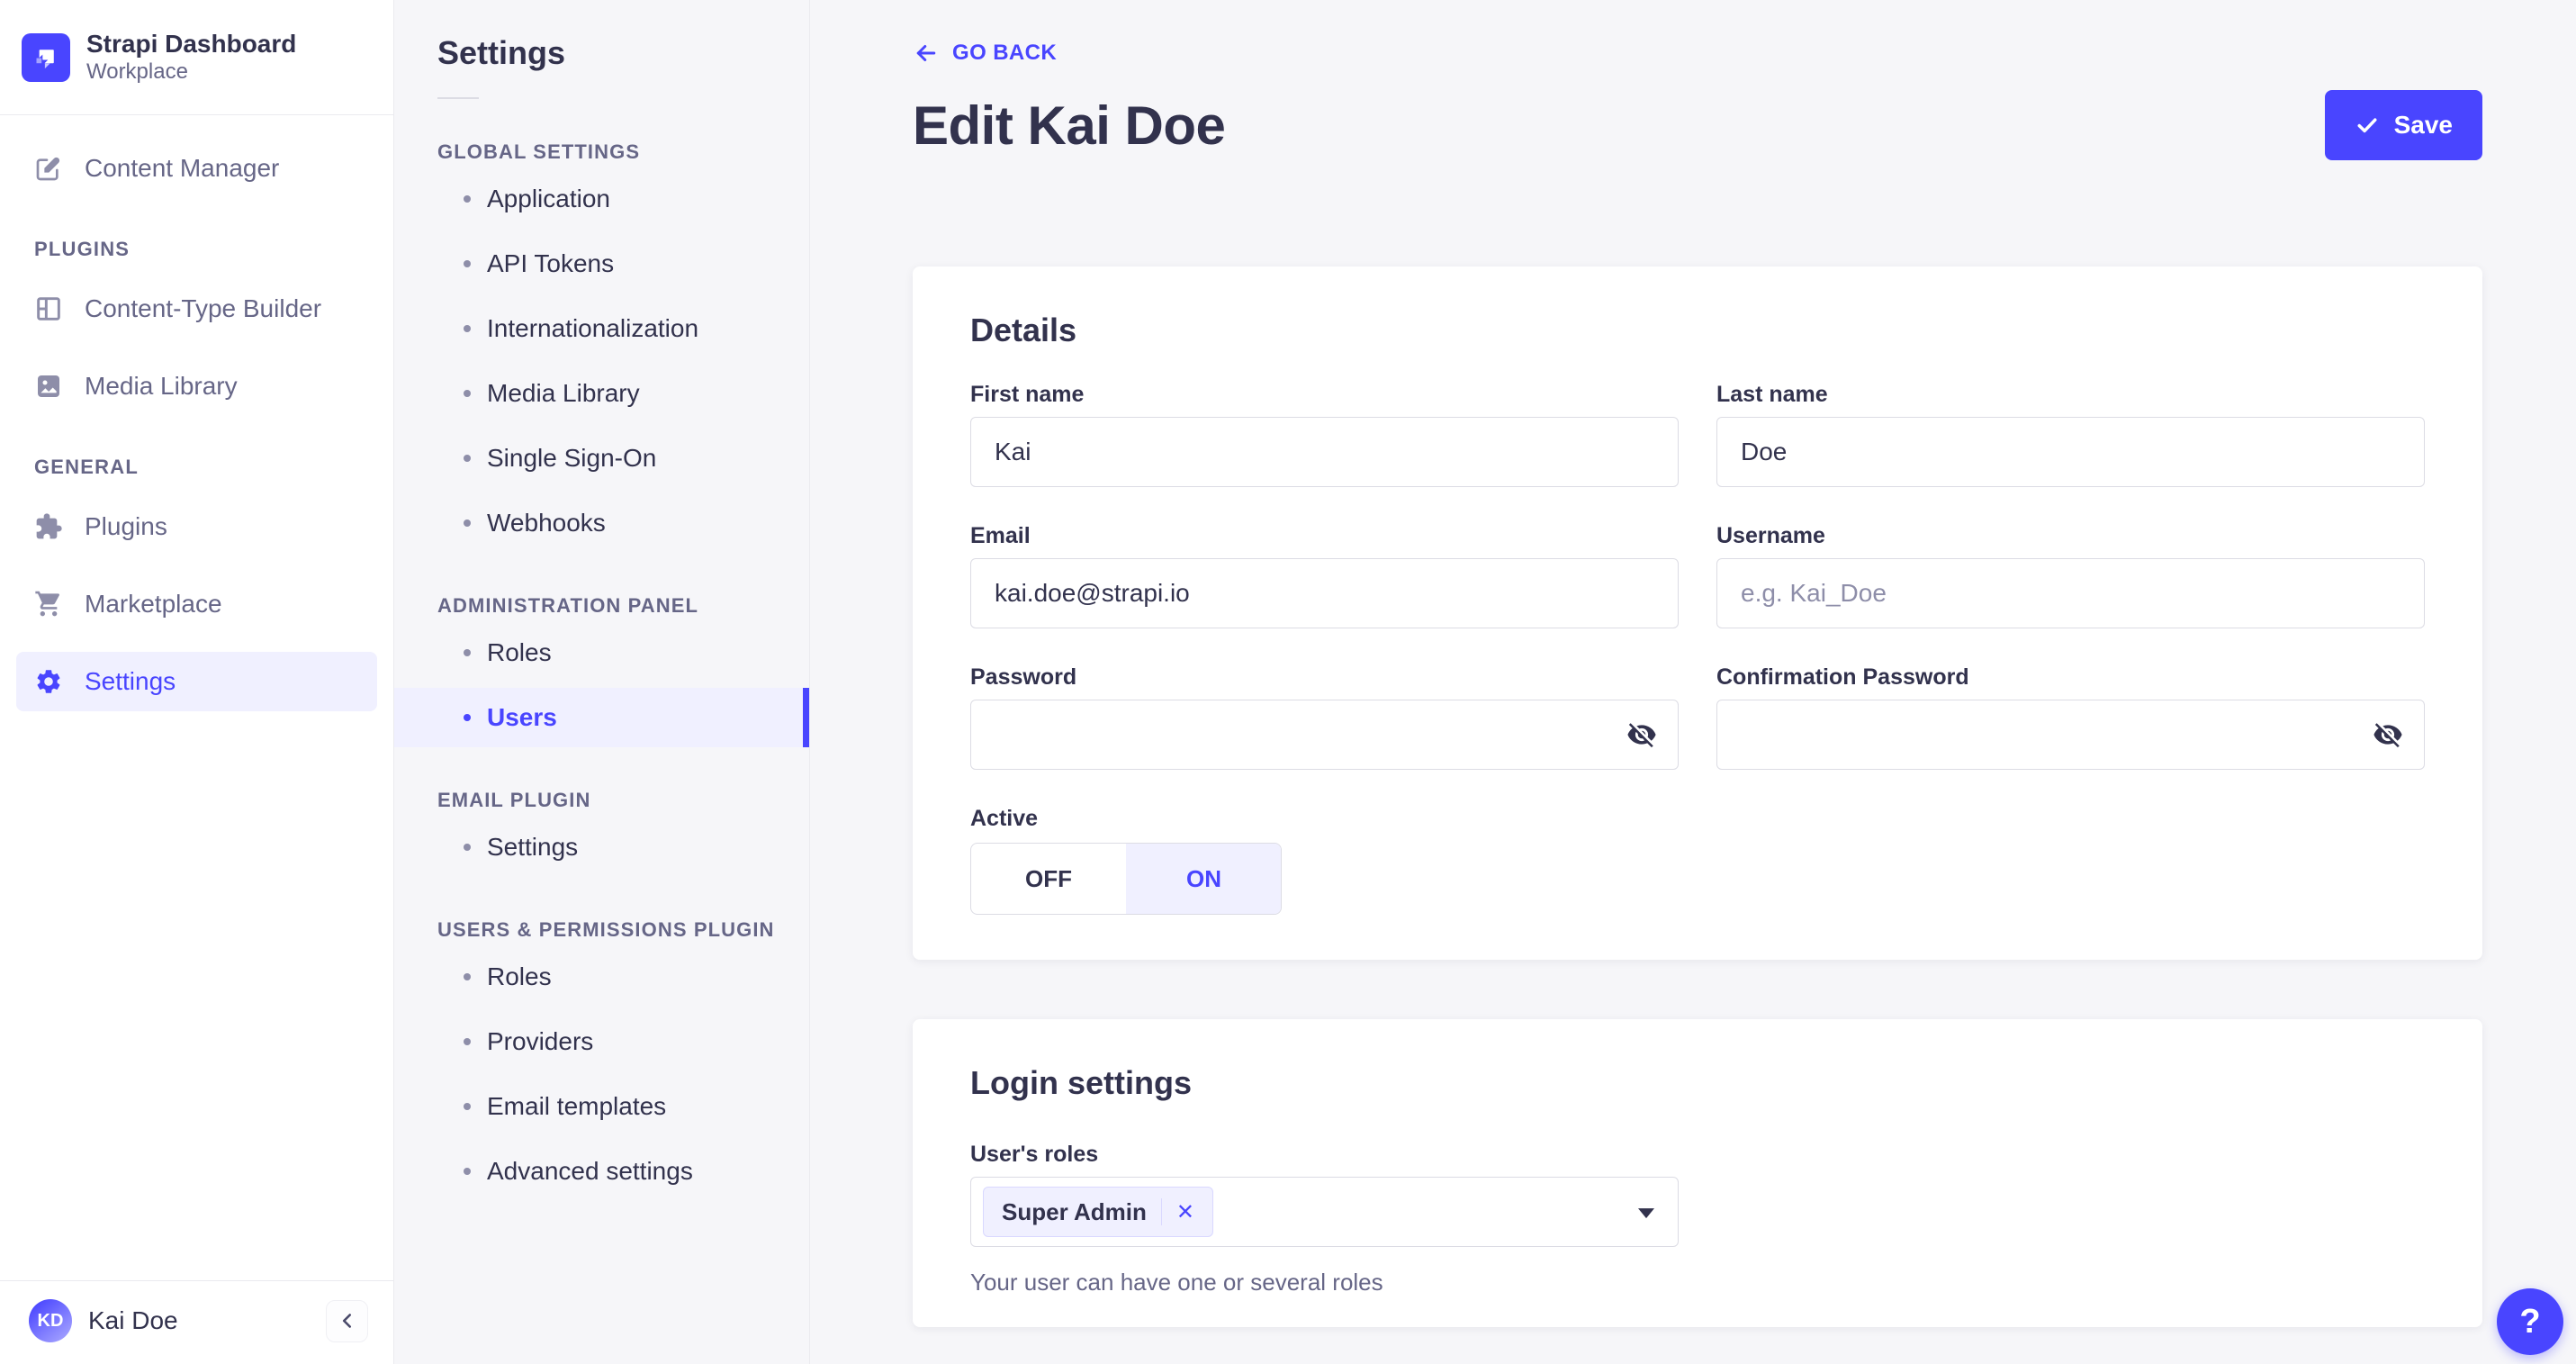  Describe the element at coordinates (1770, 535) in the screenshot. I see `username-label: Username` at that location.